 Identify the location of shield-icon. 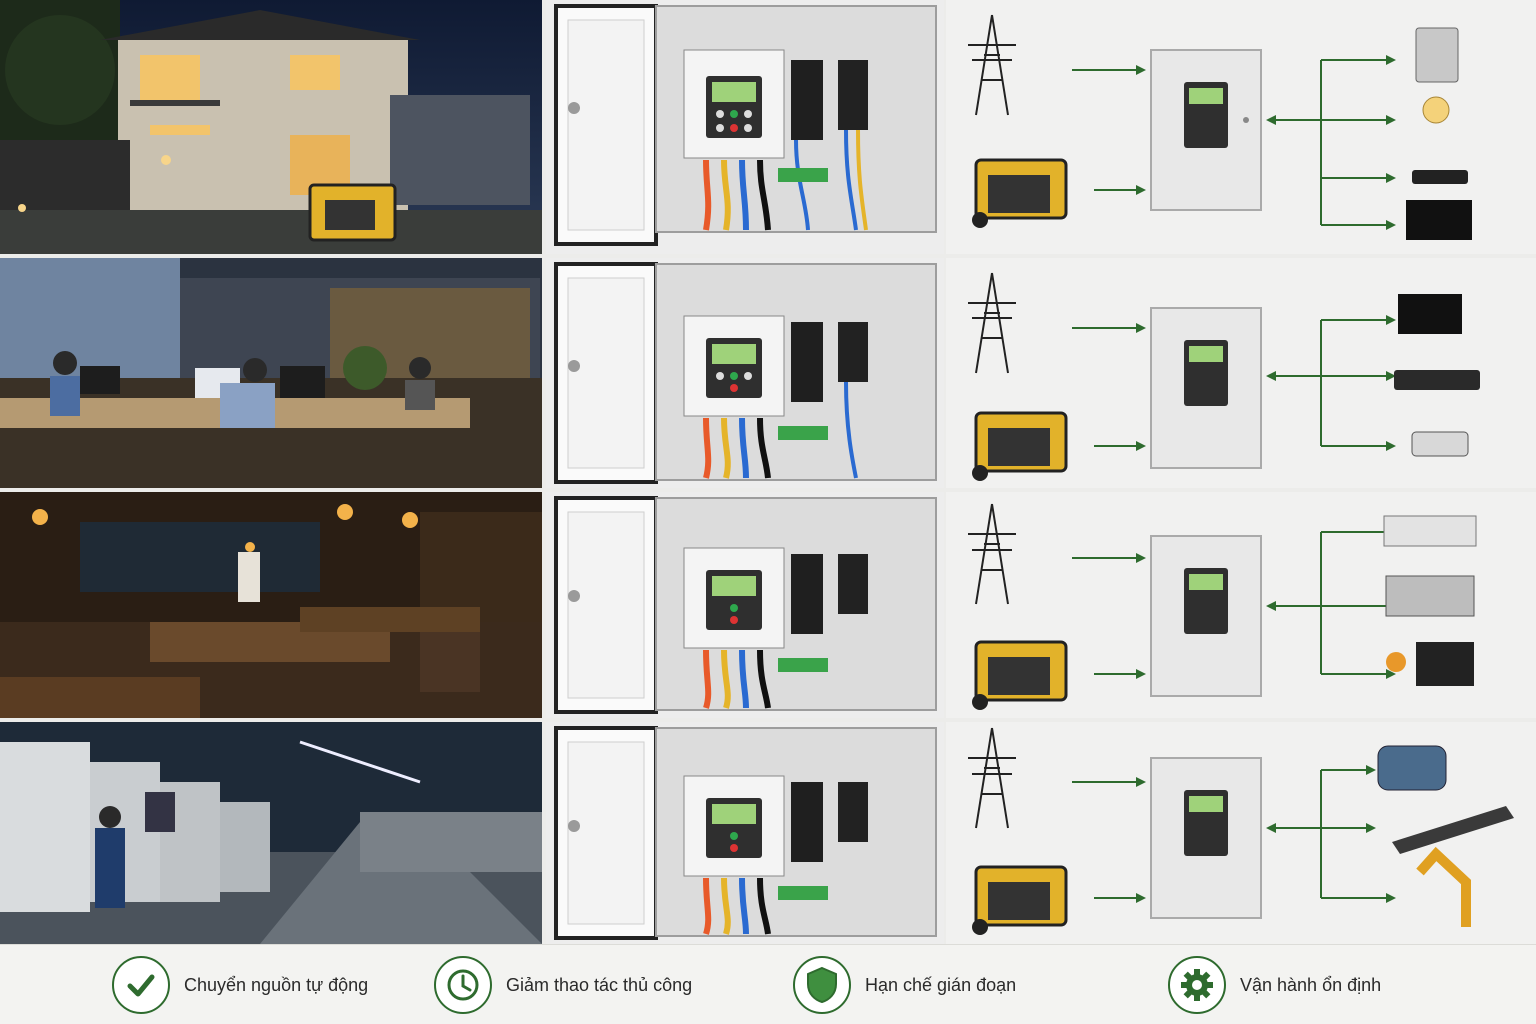
(822, 985).